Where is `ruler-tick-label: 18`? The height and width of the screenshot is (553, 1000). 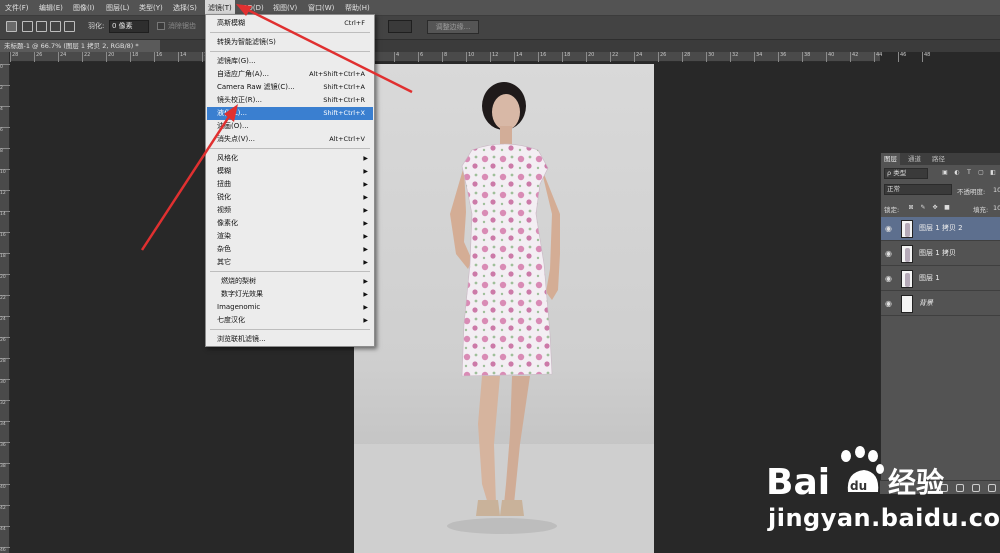 ruler-tick-label: 18 is located at coordinates (5, 256).